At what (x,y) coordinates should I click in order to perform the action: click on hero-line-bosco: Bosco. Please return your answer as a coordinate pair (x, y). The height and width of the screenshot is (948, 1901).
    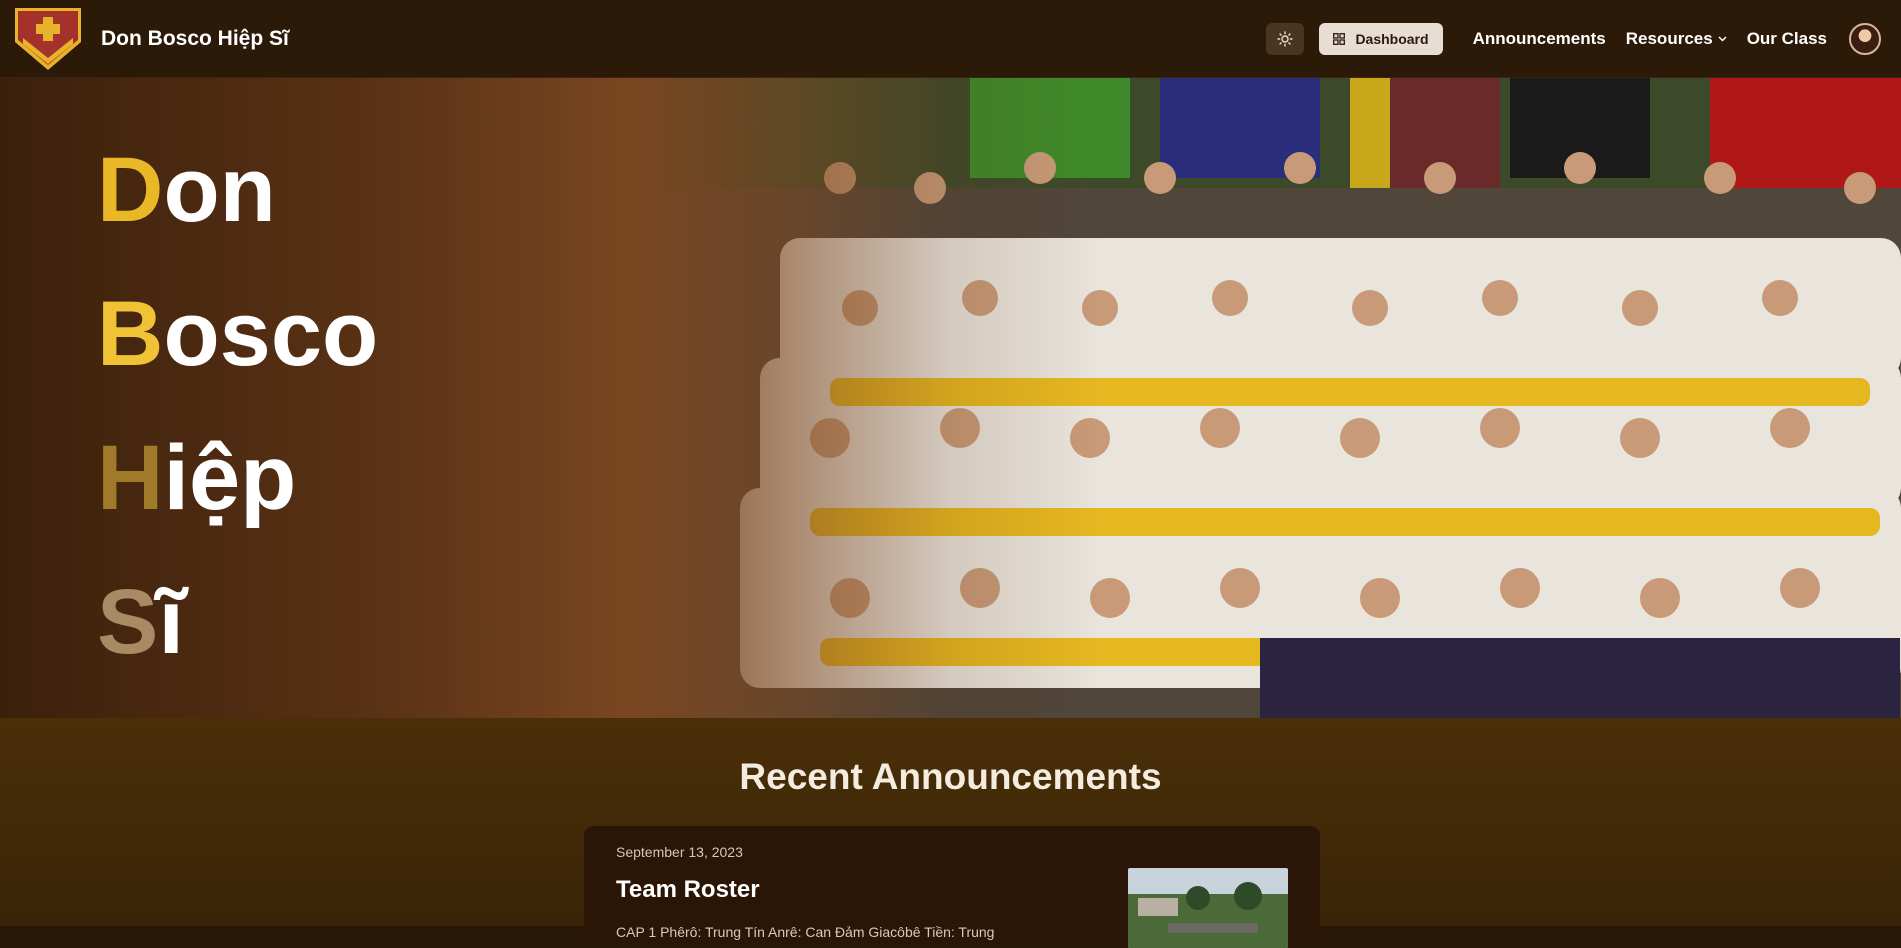
    Looking at the image, I should click on (237, 334).